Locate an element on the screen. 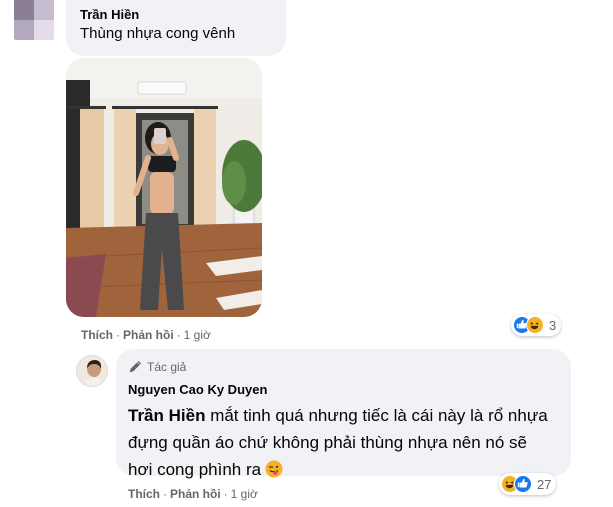 This screenshot has width=613, height=507. comment-text: Thùng nhựa cong vênh is located at coordinates (158, 33).